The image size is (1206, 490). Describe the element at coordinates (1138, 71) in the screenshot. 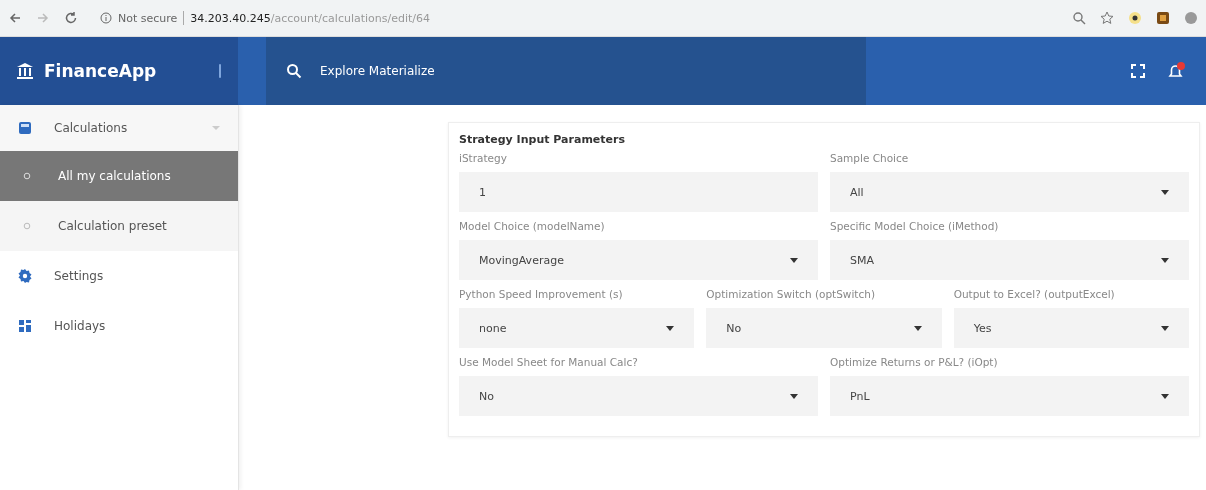

I see `fullscreen-icon` at that location.